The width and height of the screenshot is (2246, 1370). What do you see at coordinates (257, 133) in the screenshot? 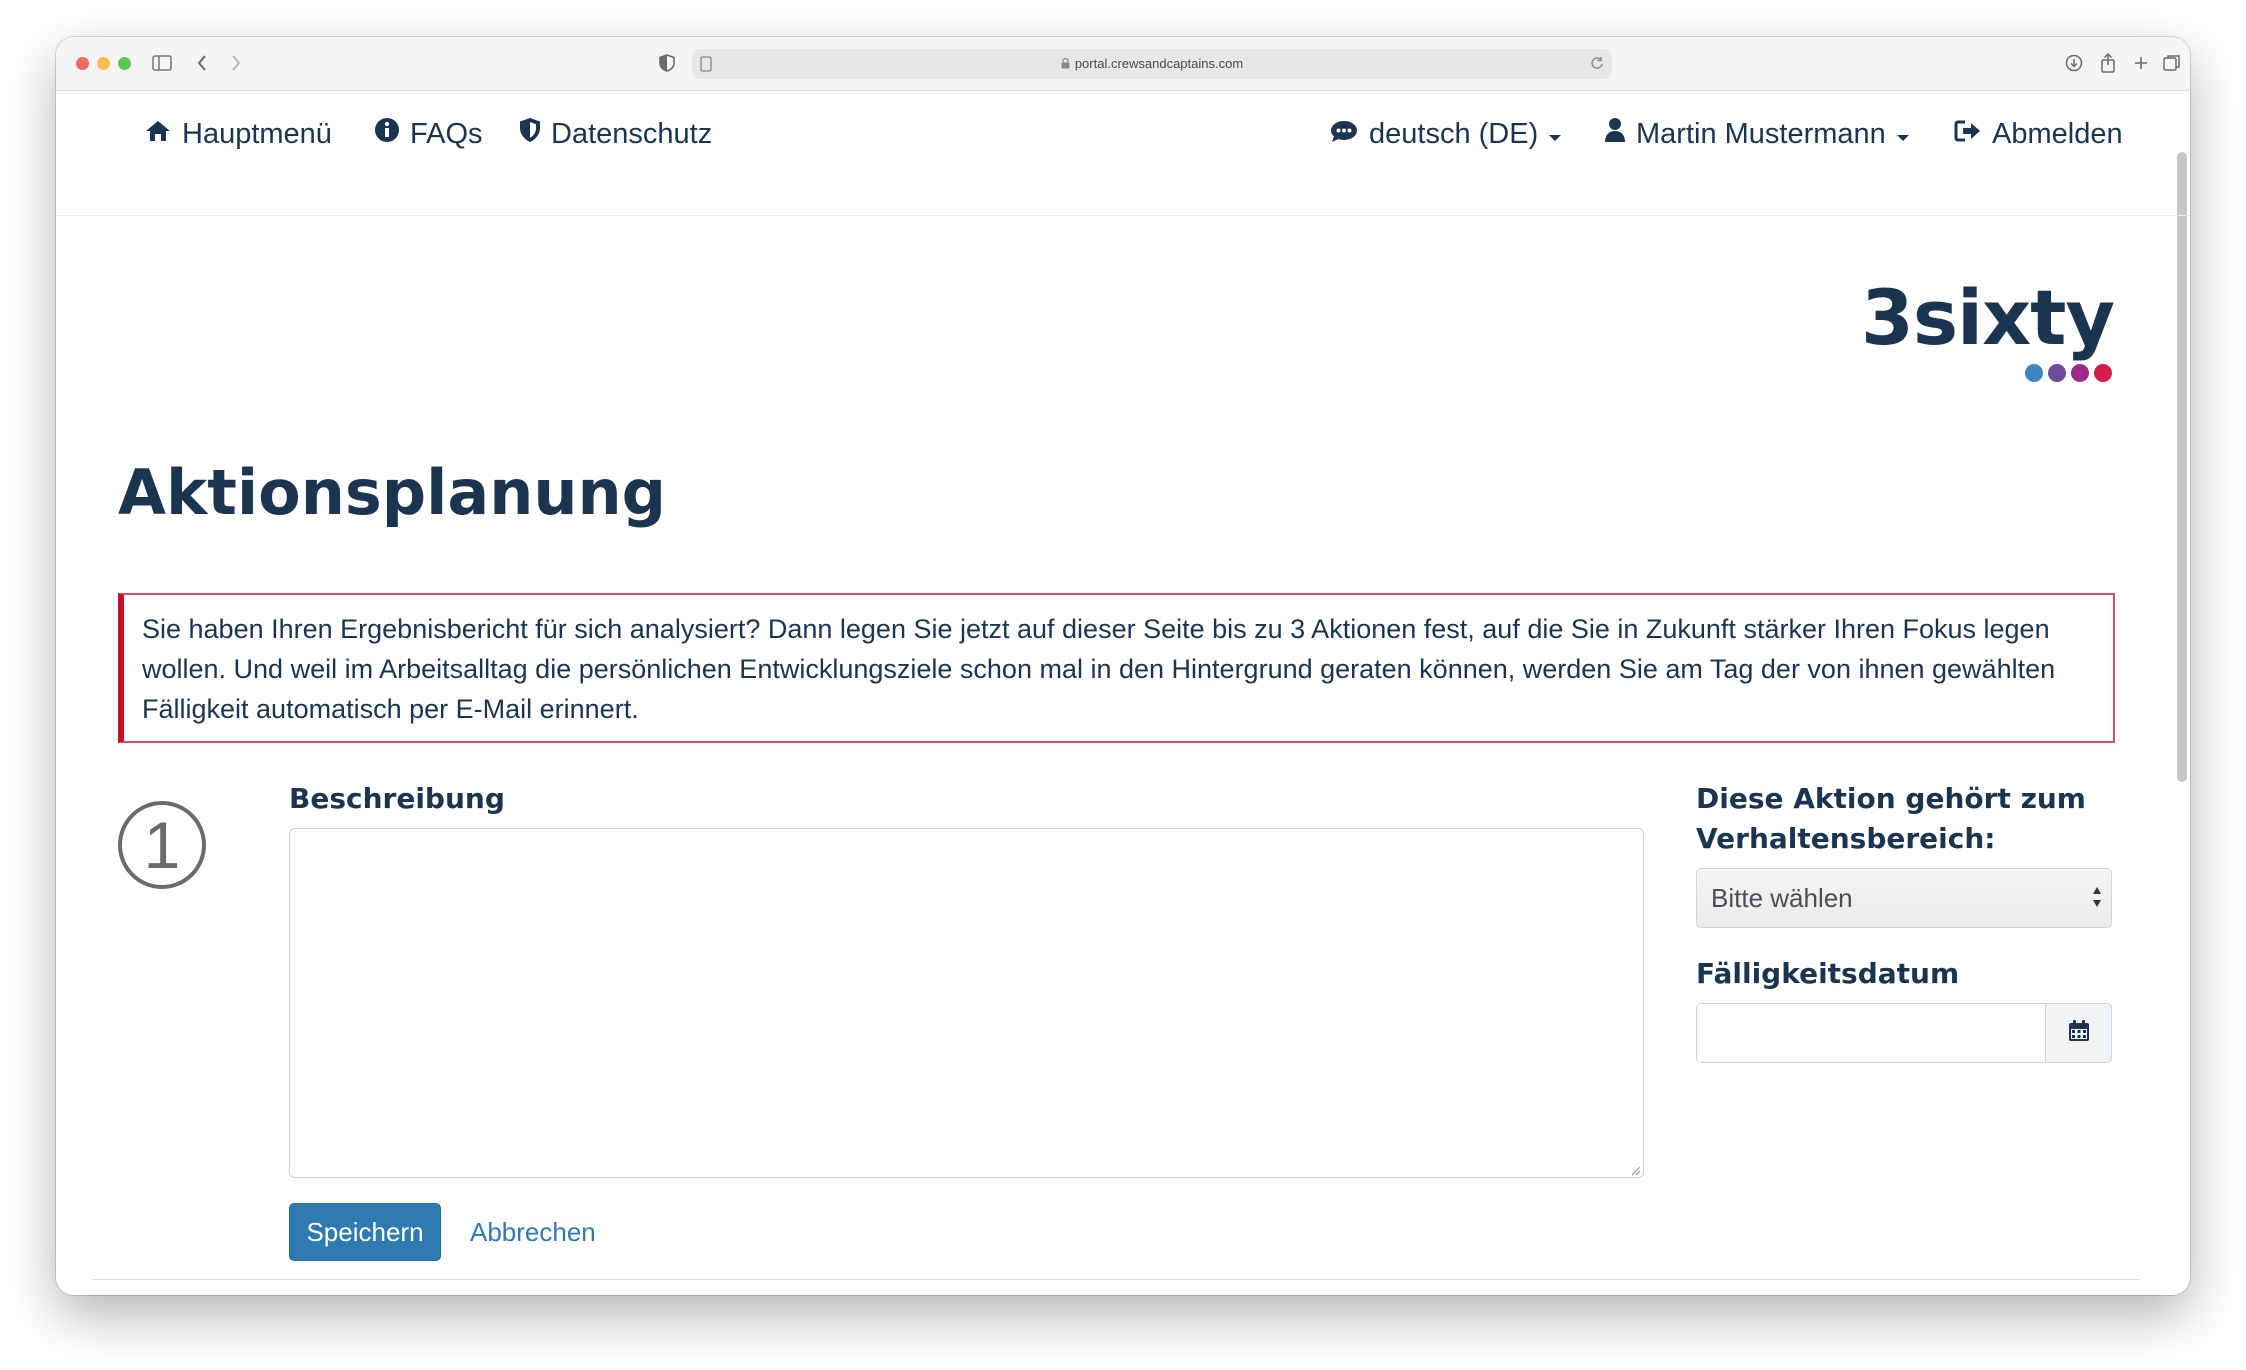
I see `nav-home-label: Hauptmenü` at bounding box center [257, 133].